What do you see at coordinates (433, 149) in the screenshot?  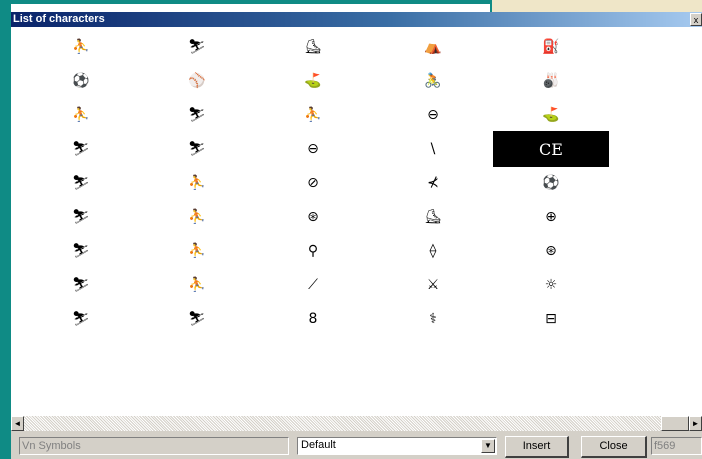 I see `character-cell: \` at bounding box center [433, 149].